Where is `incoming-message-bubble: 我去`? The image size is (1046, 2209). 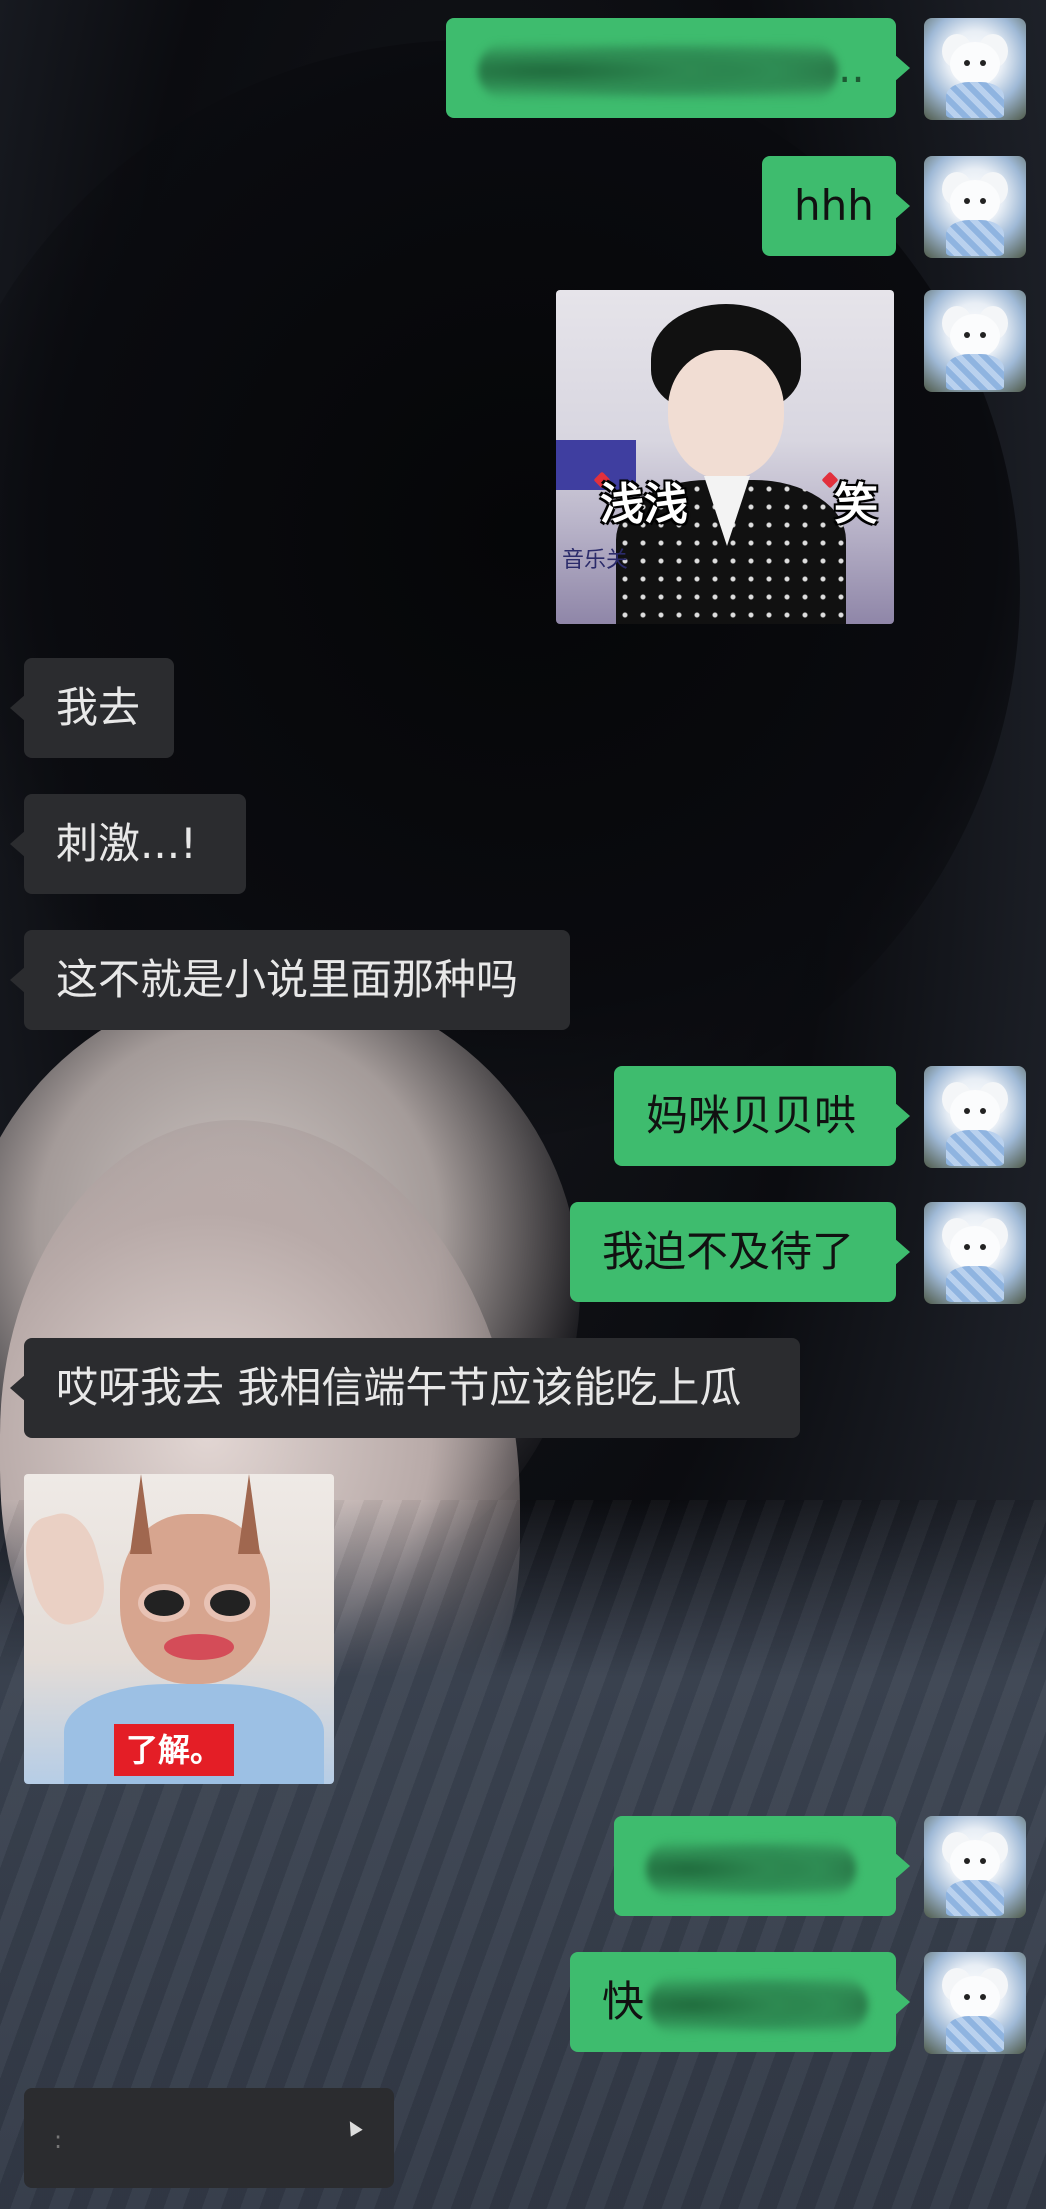
incoming-message-bubble: 我去 is located at coordinates (92, 708).